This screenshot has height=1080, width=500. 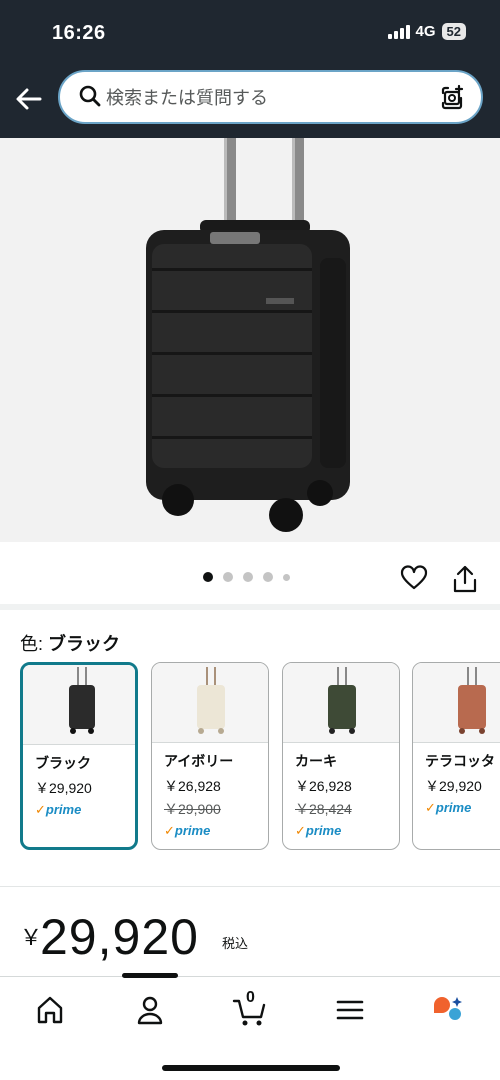 What do you see at coordinates (453, 31) in the screenshot?
I see `battery-icon: 52` at bounding box center [453, 31].